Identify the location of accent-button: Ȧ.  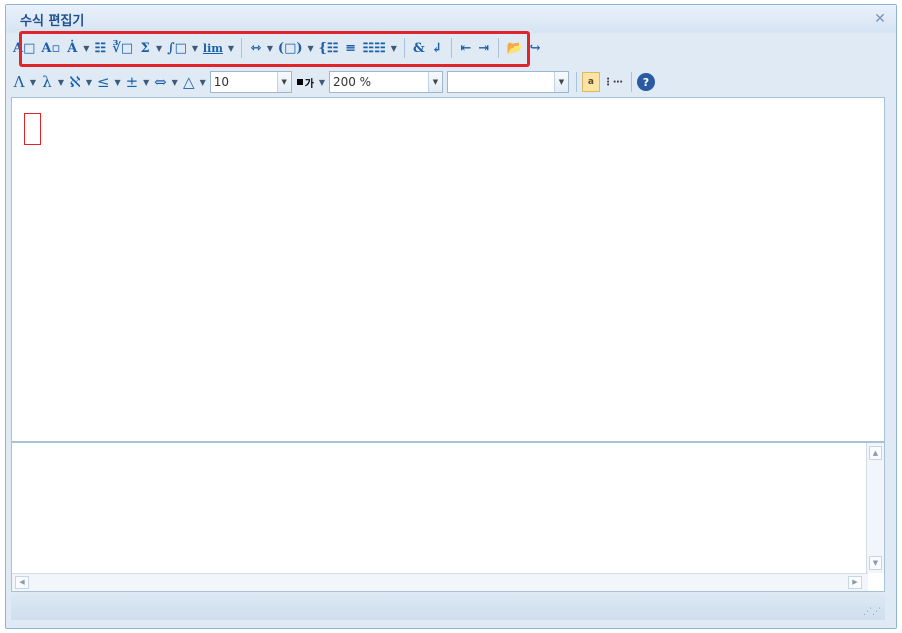
(72, 48).